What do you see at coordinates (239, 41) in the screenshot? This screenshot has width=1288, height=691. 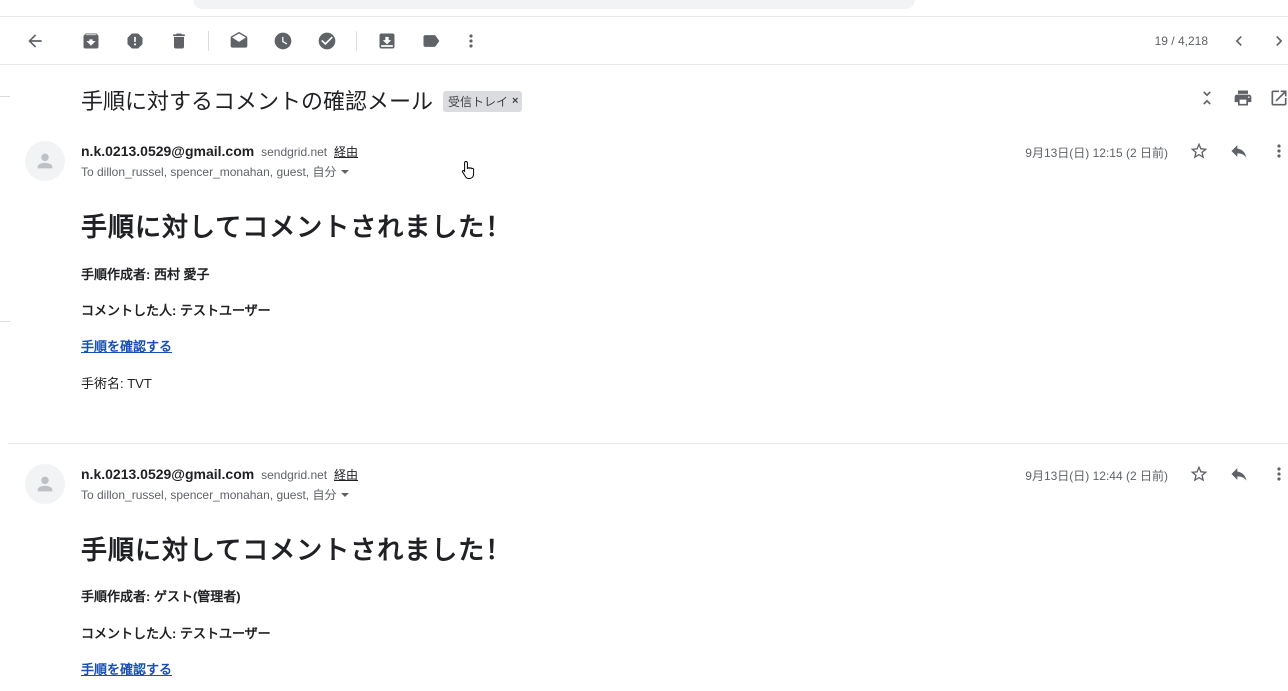 I see `mark-unread-icon` at bounding box center [239, 41].